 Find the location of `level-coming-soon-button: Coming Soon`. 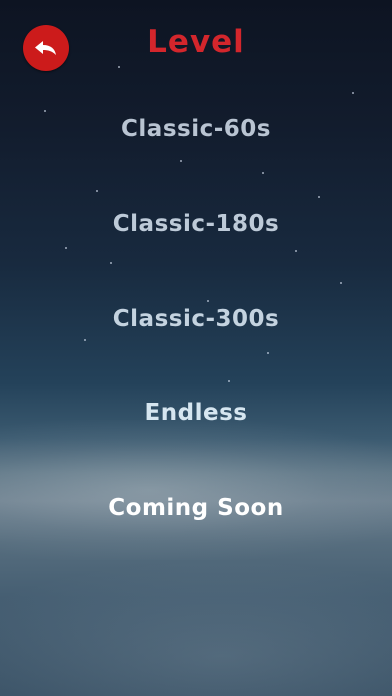

level-coming-soon-button: Coming Soon is located at coordinates (196, 508).